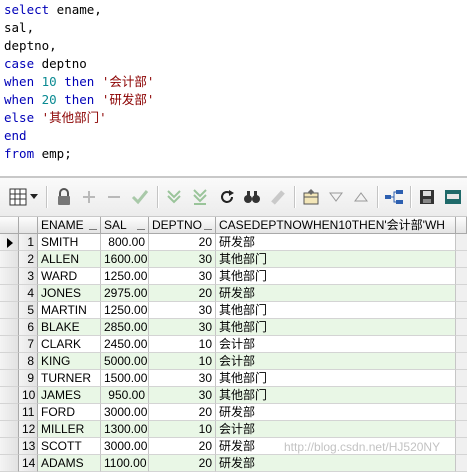 Image resolution: width=467 pixels, height=472 pixels. I want to click on cell-ename: SCOTT, so click(69, 446).